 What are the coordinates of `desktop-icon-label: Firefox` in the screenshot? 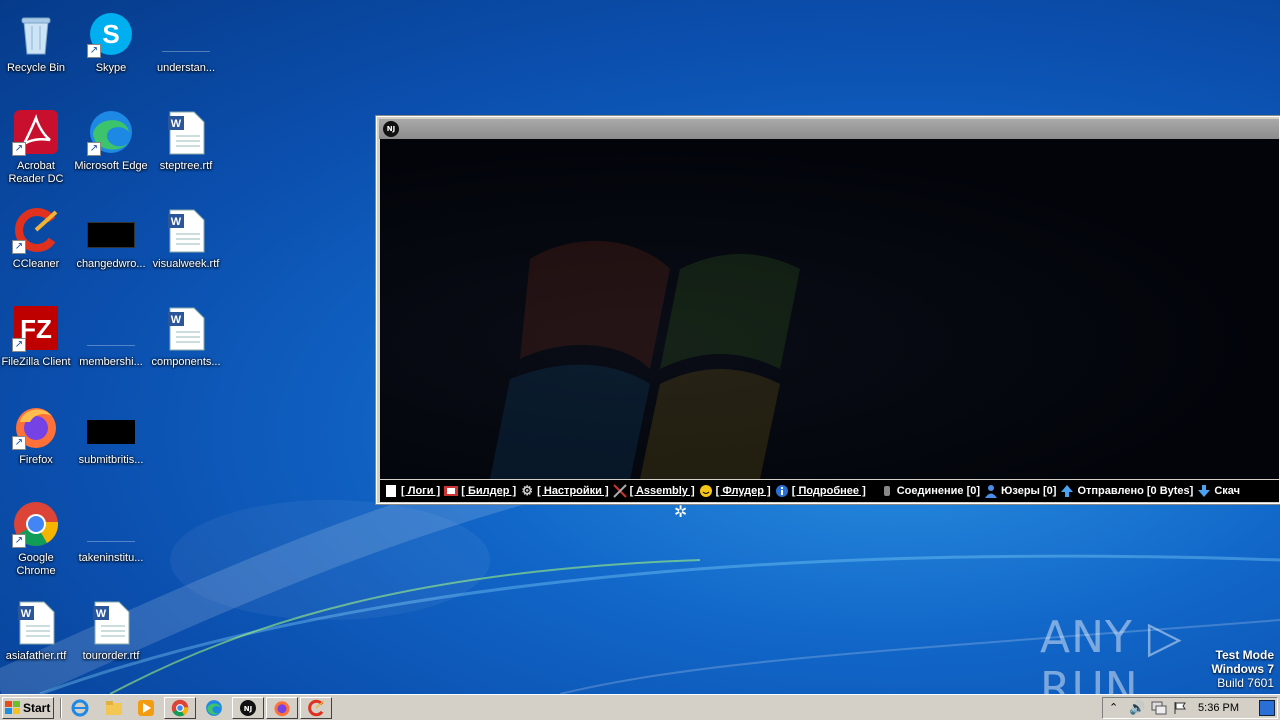 It's located at (36, 460).